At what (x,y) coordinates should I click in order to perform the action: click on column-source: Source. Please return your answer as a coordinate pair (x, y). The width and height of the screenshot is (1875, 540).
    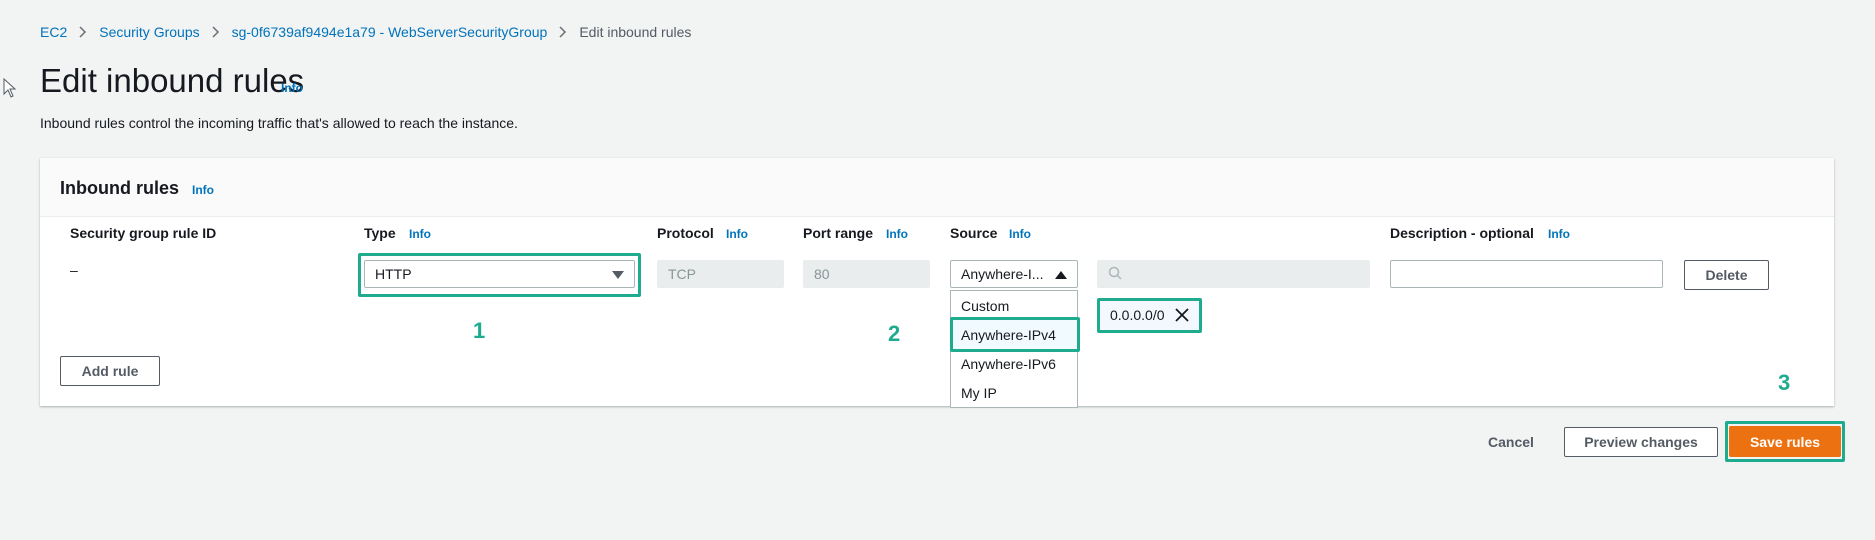
    Looking at the image, I should click on (974, 233).